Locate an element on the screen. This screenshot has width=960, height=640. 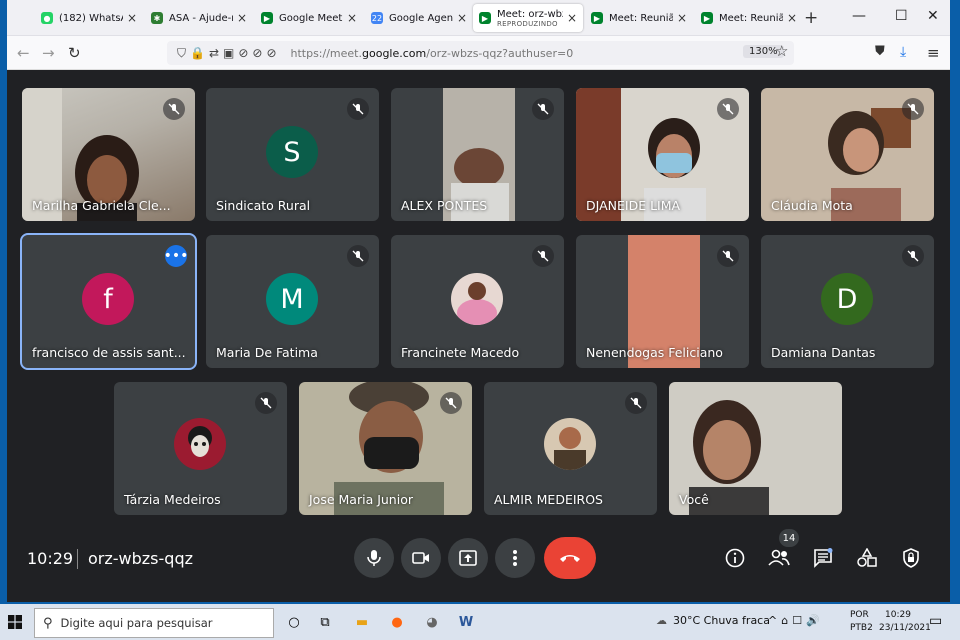
participant-name: Tárzia Medeiros is located at coordinates (172, 499).